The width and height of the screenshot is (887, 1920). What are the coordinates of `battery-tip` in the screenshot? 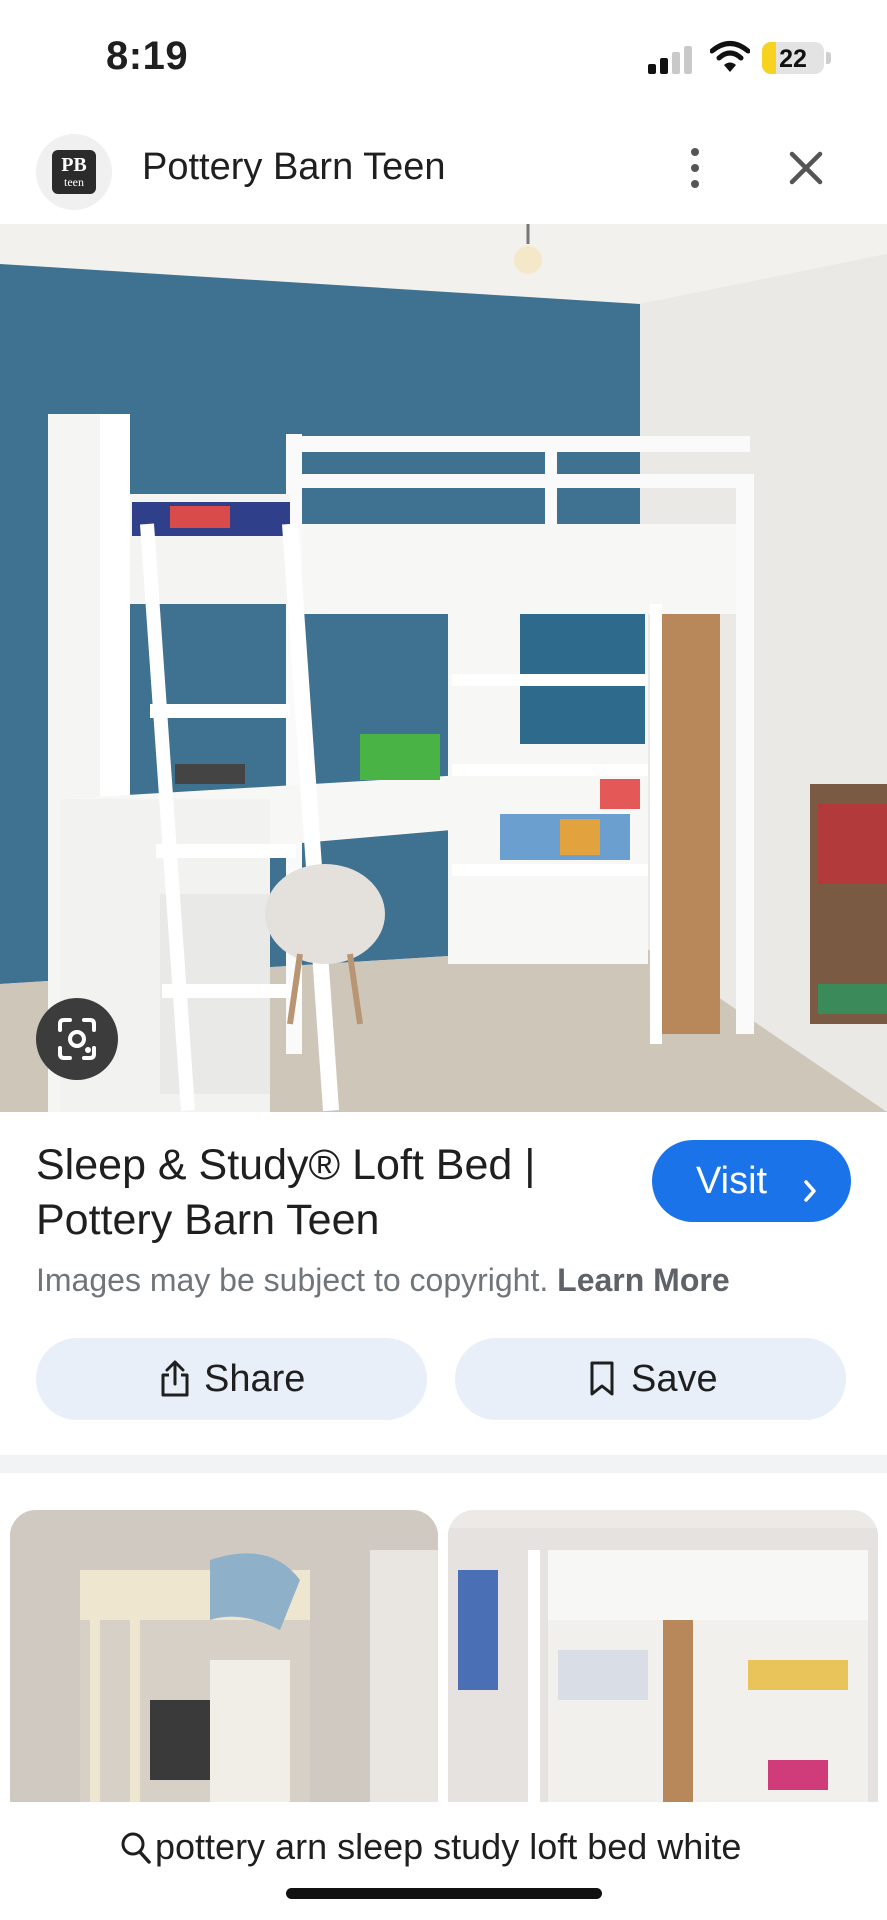 It's located at (828, 58).